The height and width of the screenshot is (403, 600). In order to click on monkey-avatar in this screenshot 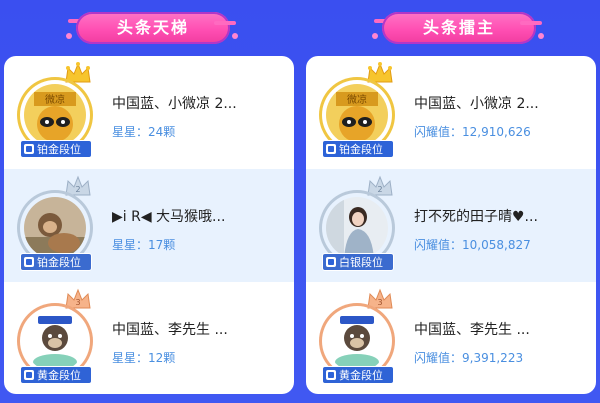, I will do `click(55, 228)`.